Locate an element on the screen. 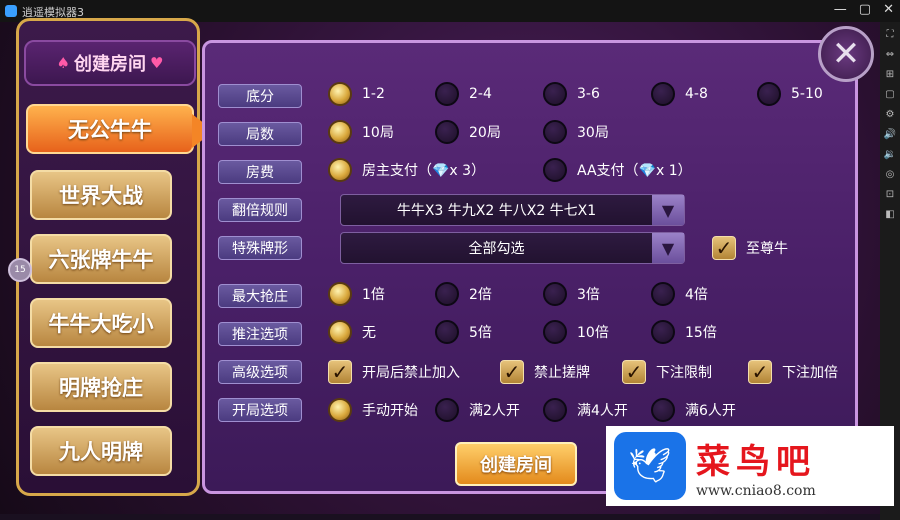 The image size is (900, 520). gaoji-option-bet-limit: ✓ 下注限制 is located at coordinates (667, 372).